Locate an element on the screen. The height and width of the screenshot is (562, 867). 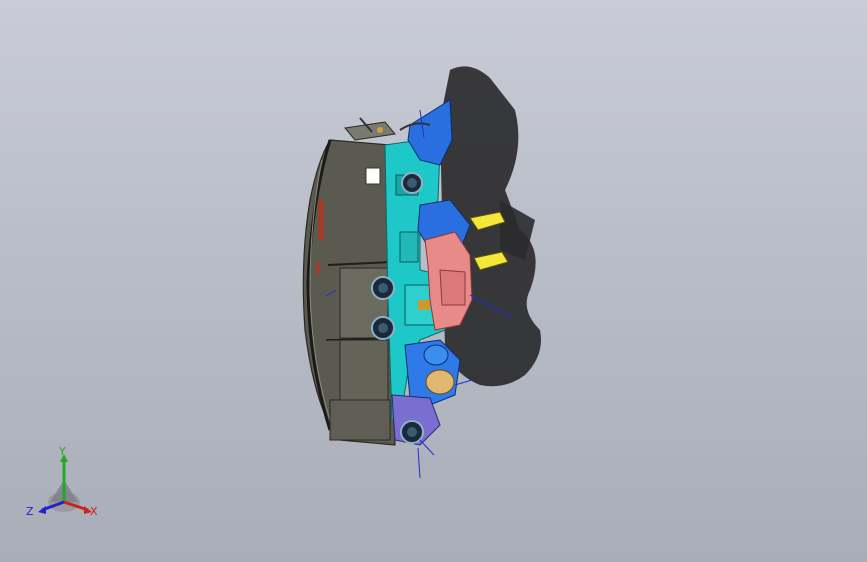
top-bracket is located at coordinates (370, 129).